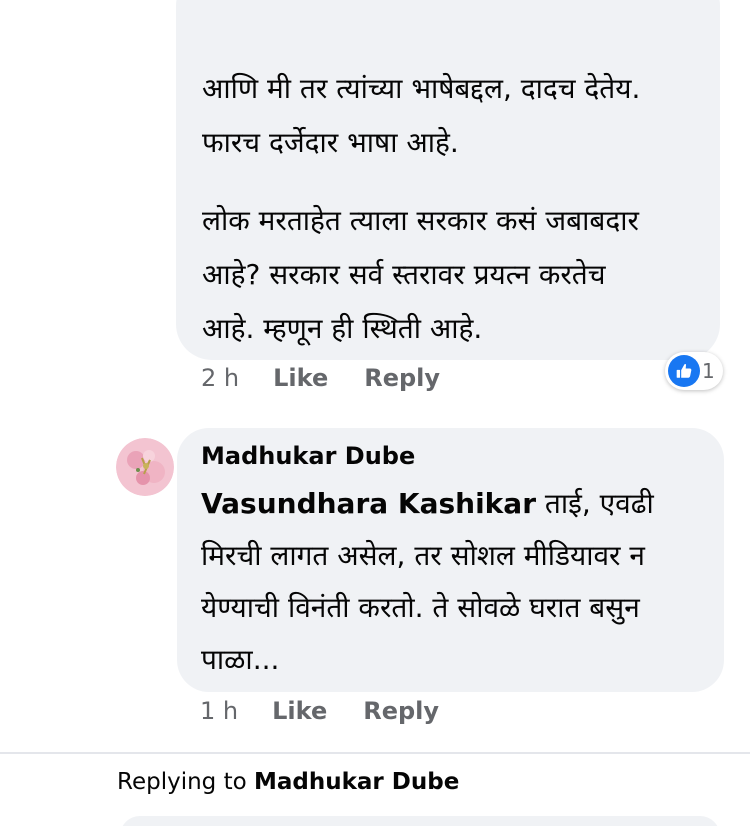 This screenshot has width=750, height=826. Describe the element at coordinates (185, 782) in the screenshot. I see `replying-prefix: Replying to` at that location.